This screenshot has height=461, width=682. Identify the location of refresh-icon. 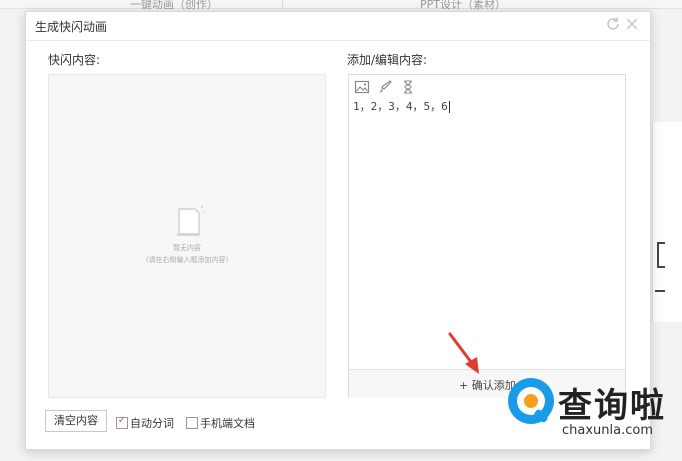
(613, 25).